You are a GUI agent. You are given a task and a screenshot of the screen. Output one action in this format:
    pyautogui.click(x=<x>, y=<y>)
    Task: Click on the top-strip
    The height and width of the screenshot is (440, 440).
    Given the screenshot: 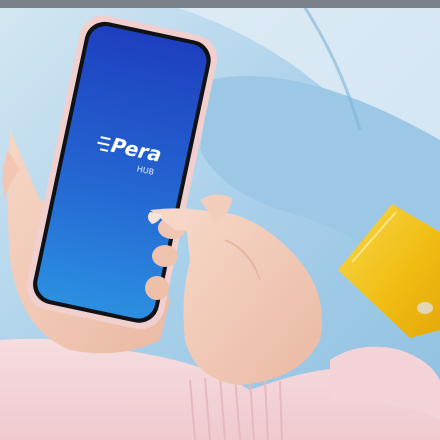 What is the action you would take?
    pyautogui.click(x=220, y=4)
    